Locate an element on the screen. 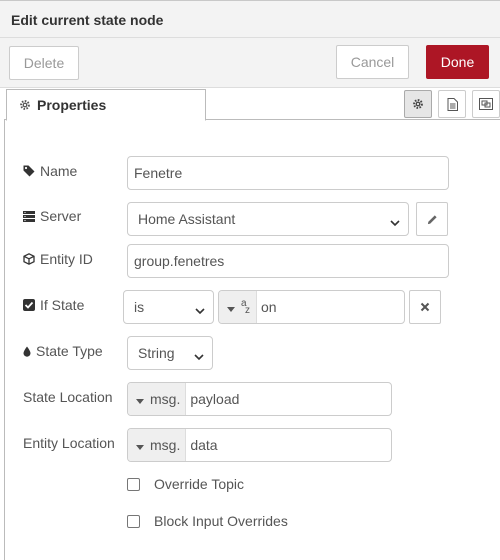  remove-if-state-button is located at coordinates (425, 307).